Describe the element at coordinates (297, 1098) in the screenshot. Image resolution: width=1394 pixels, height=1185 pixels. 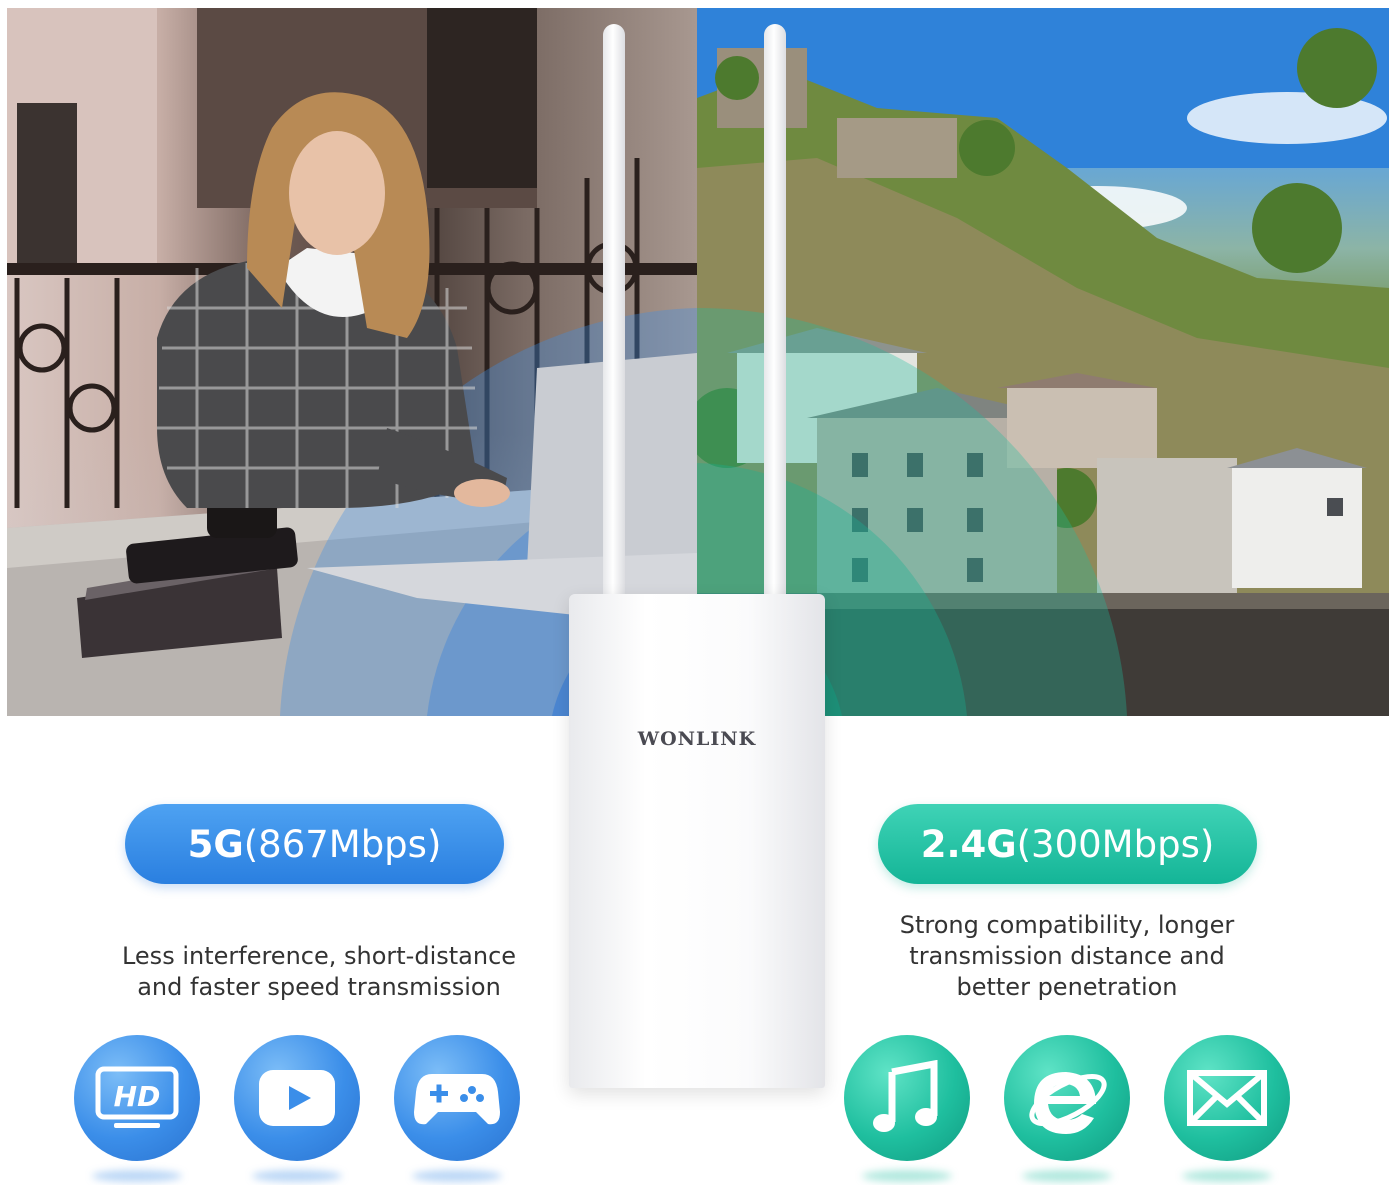
I see `play-icon` at that location.